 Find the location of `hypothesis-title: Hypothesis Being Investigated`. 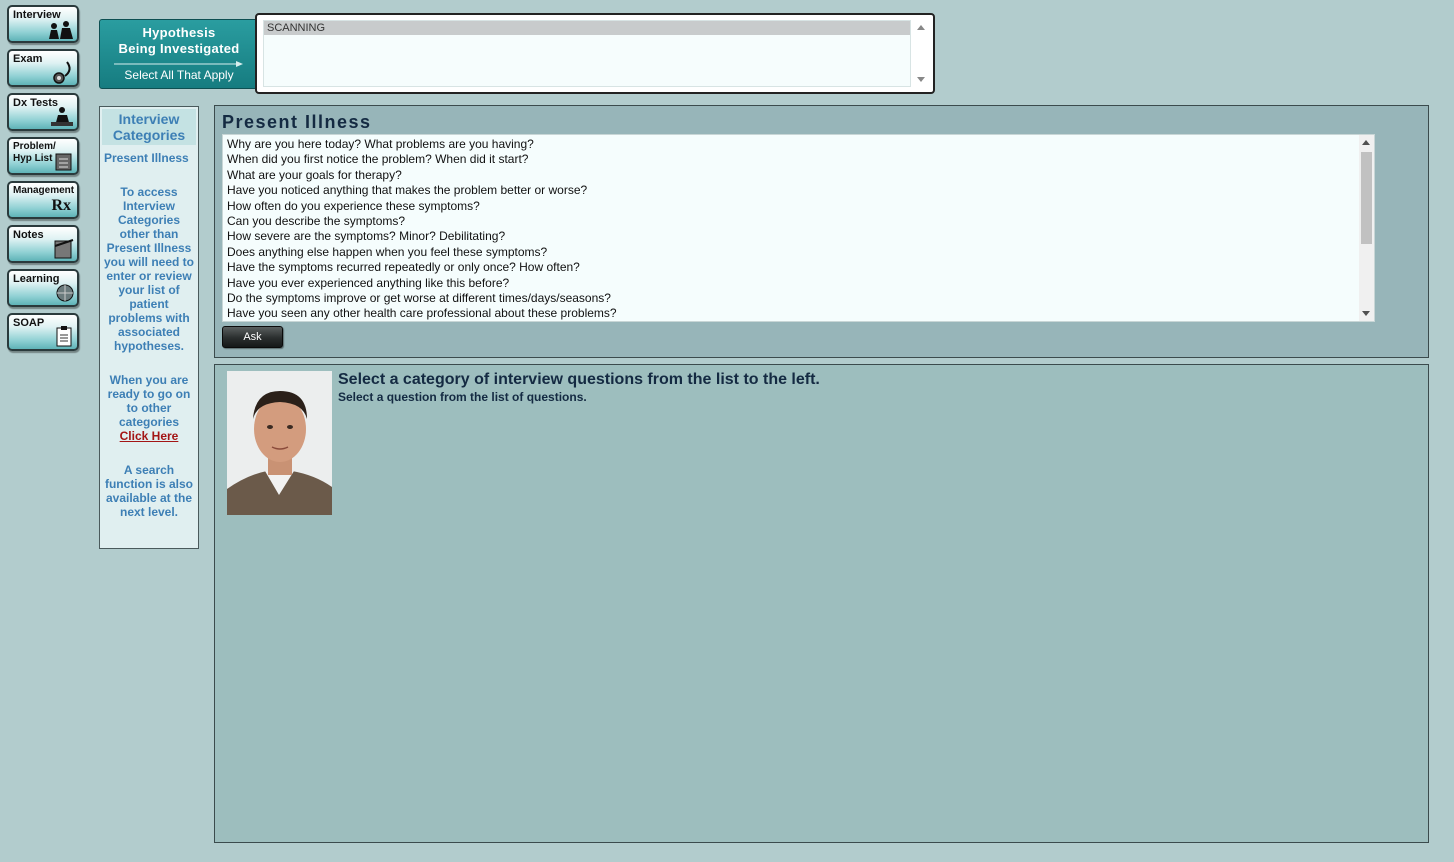

hypothesis-title: Hypothesis Being Investigated is located at coordinates (179, 41).